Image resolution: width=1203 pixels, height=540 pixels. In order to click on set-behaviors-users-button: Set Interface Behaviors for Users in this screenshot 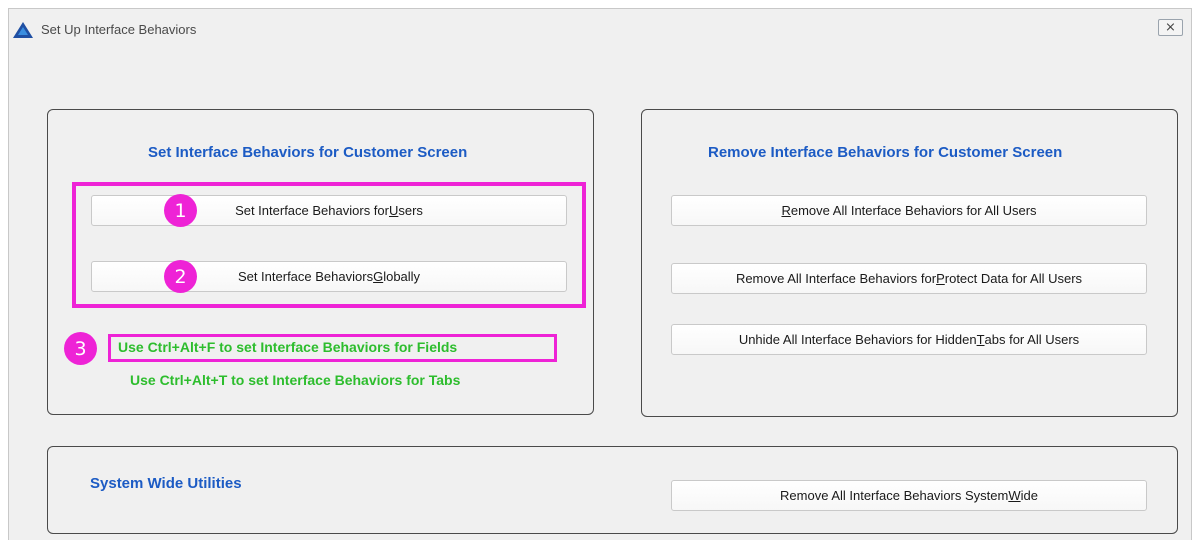, I will do `click(329, 210)`.